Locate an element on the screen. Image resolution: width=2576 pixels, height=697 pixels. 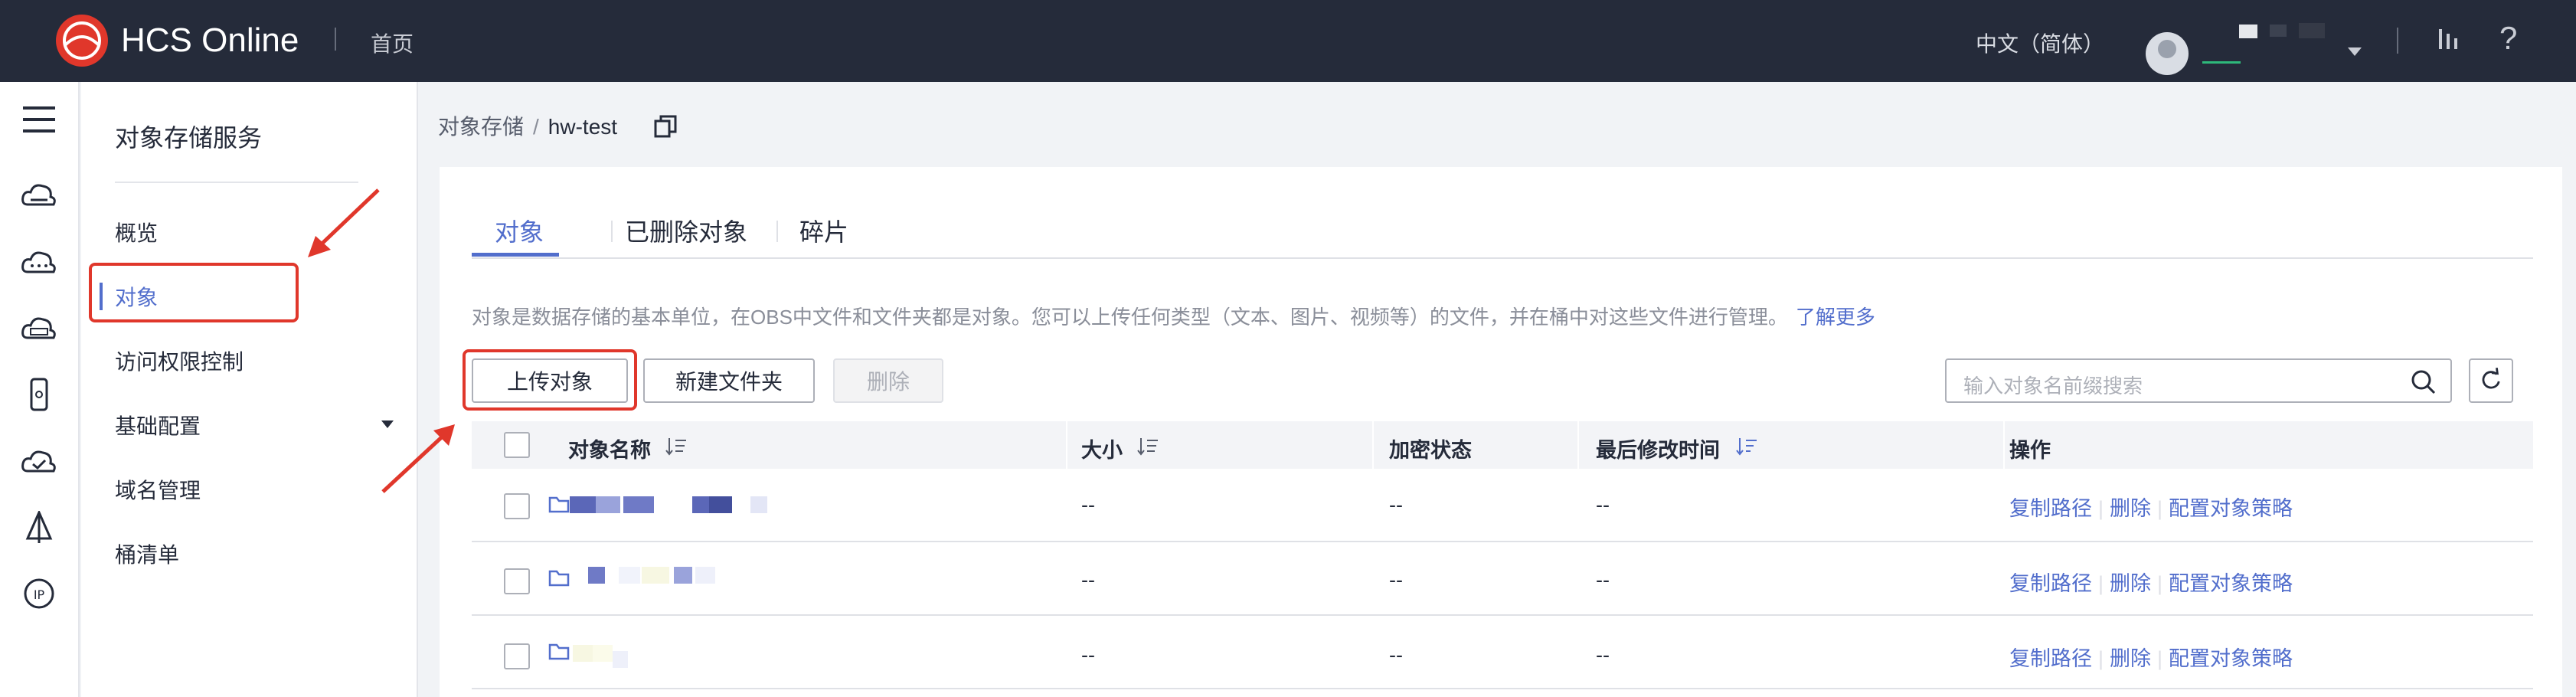
brand-name: HCS Online is located at coordinates (210, 41).